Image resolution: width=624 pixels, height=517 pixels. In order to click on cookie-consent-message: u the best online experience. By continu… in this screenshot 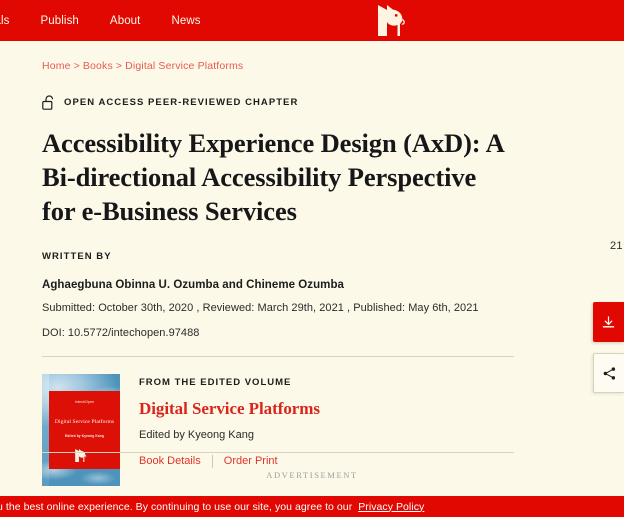, I will do `click(176, 506)`.